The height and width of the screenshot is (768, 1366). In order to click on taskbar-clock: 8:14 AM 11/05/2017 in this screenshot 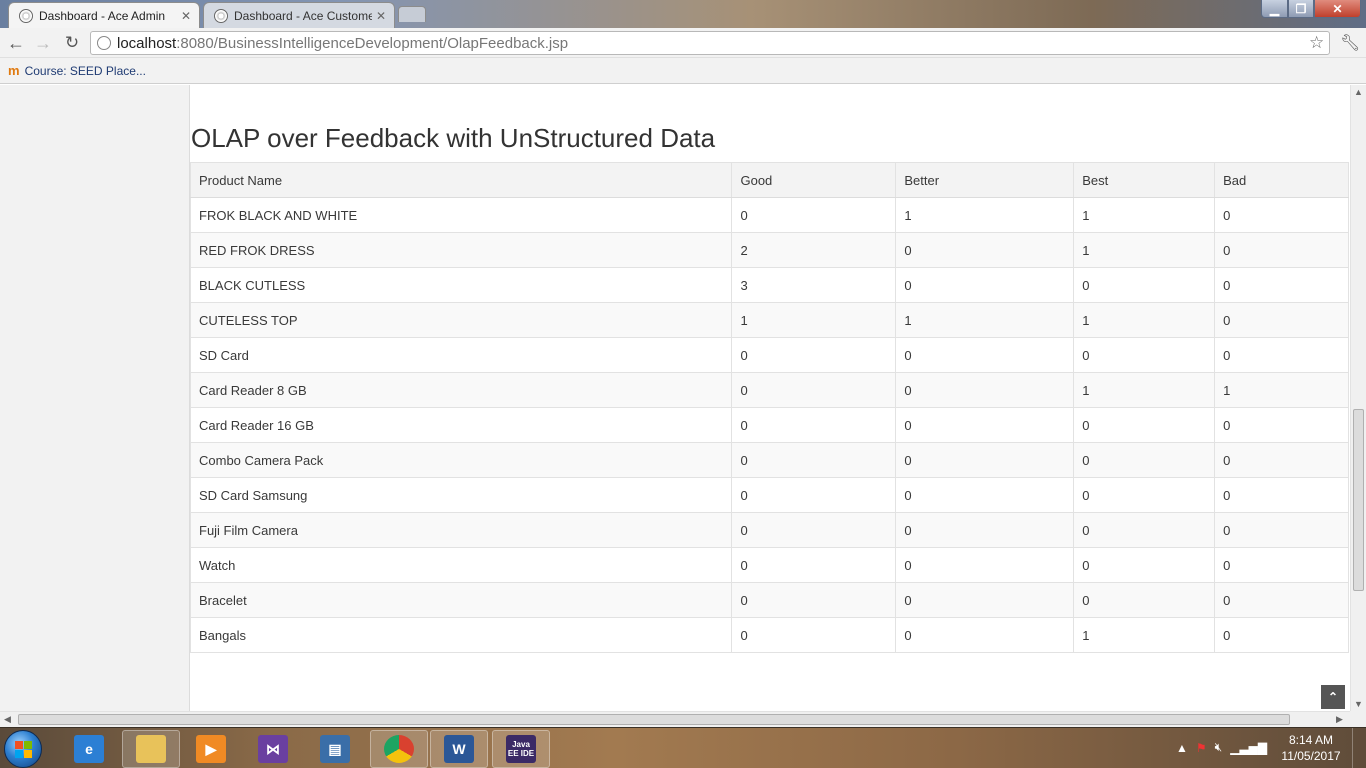, I will do `click(1311, 748)`.